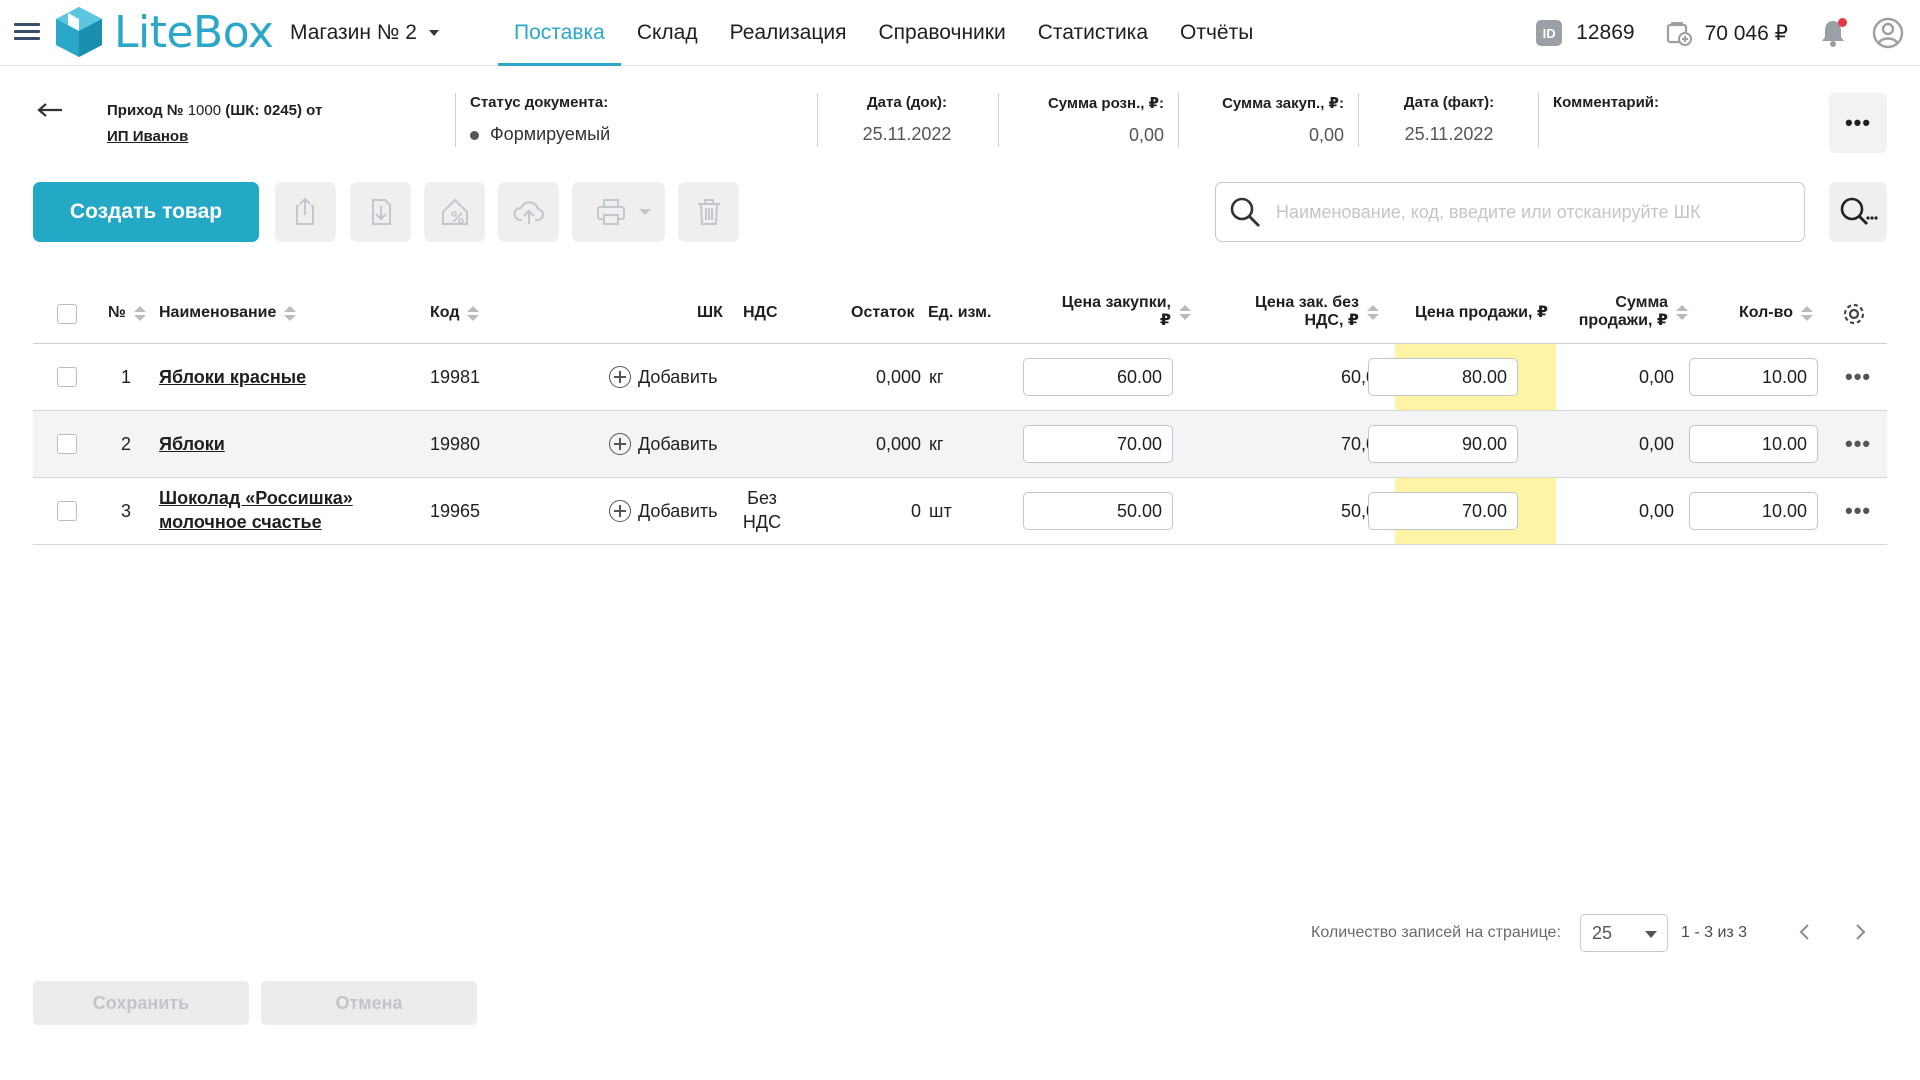 The height and width of the screenshot is (1080, 1920). What do you see at coordinates (620, 377) in the screenshot?
I see `plus-circle-icon` at bounding box center [620, 377].